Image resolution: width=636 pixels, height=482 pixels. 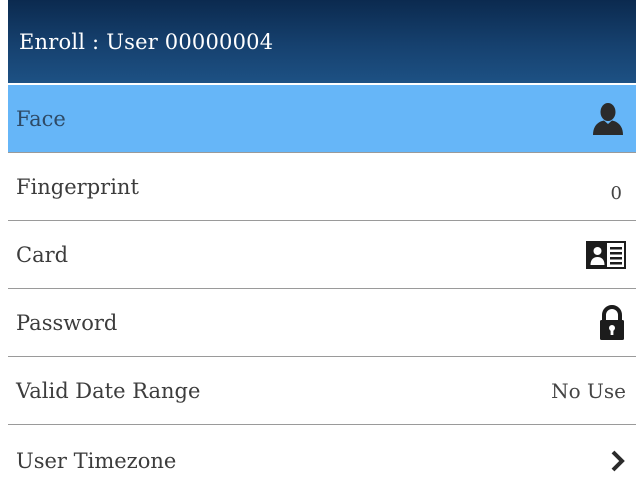 I want to click on id-card-icon, so click(x=606, y=254).